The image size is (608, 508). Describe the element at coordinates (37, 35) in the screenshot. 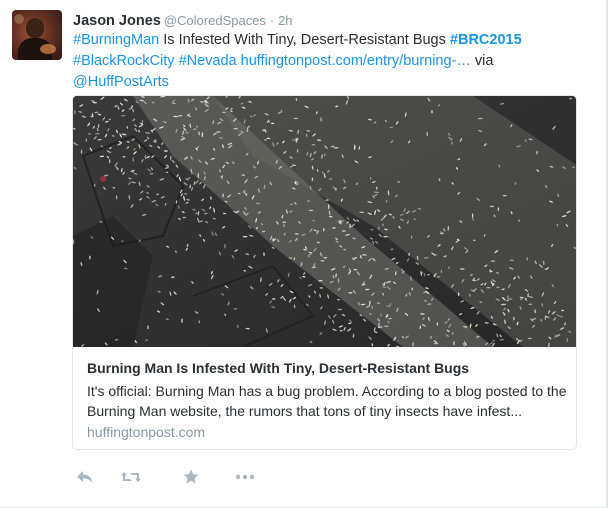

I see `avatar` at that location.